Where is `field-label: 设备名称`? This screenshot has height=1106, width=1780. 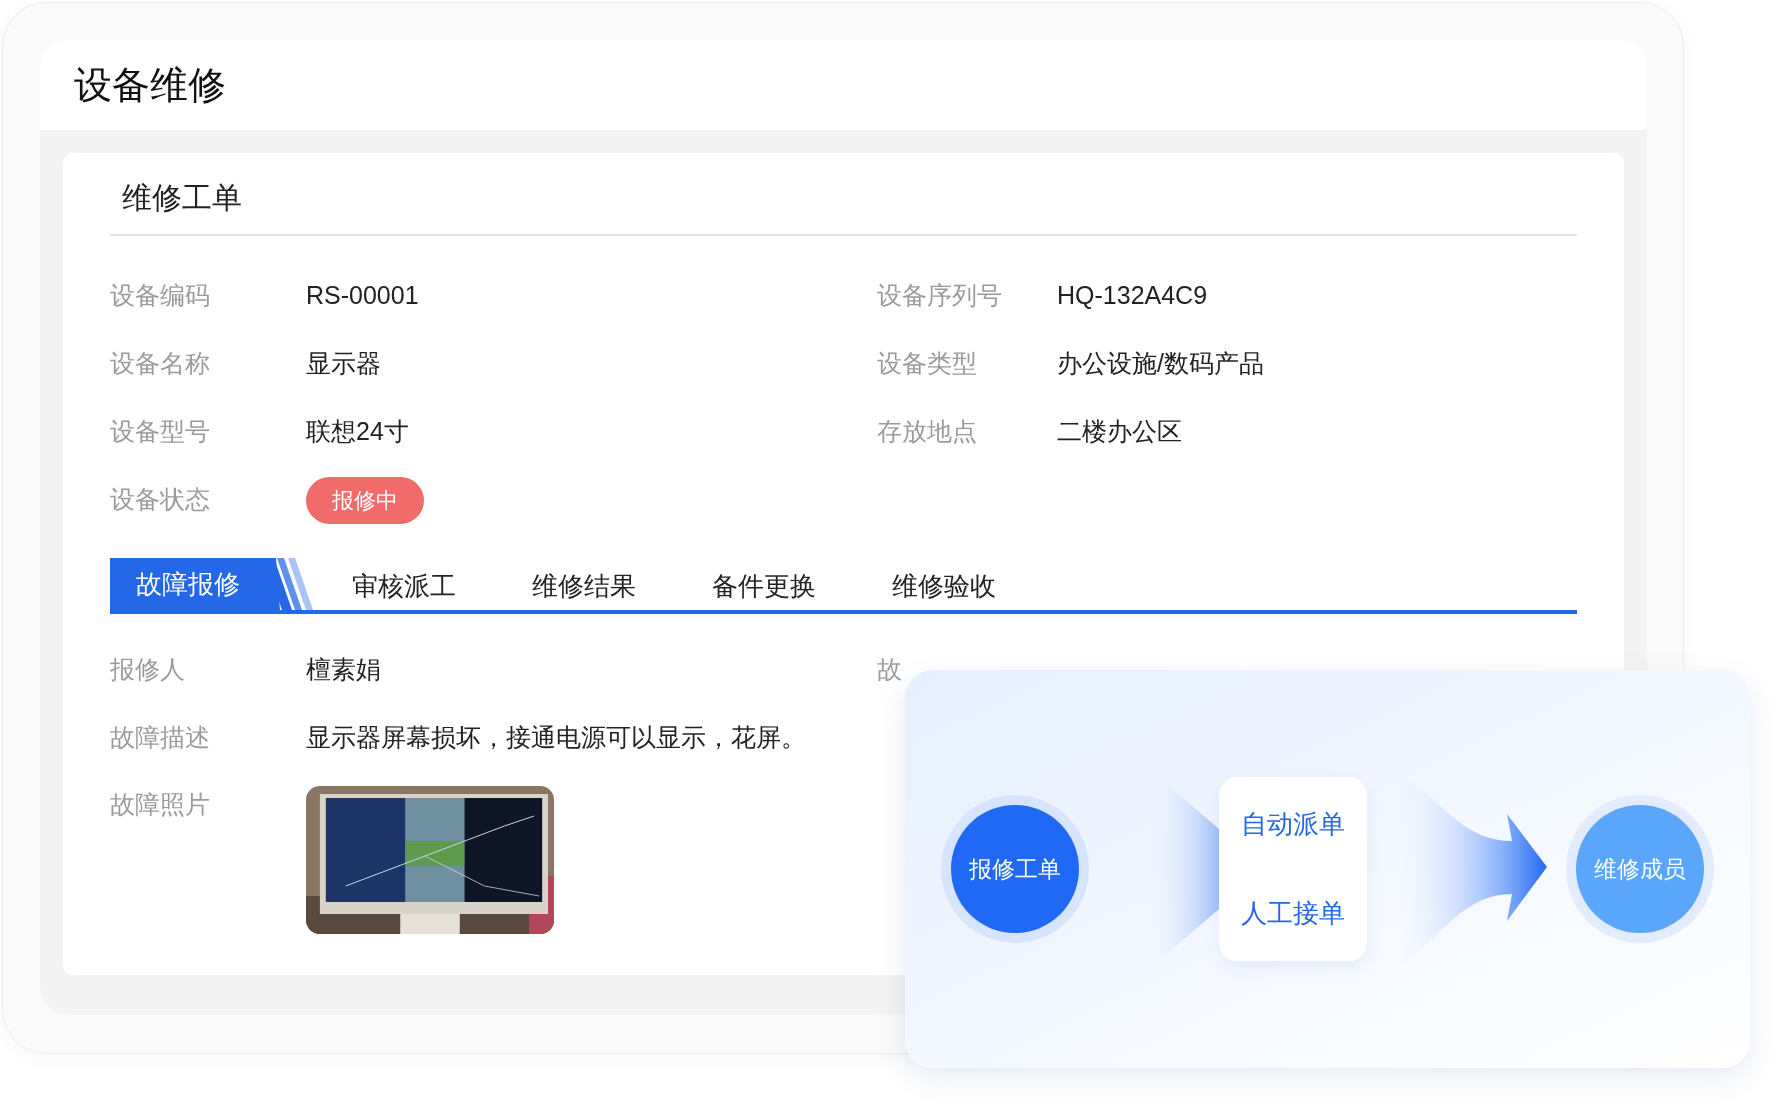
field-label: 设备名称 is located at coordinates (160, 364).